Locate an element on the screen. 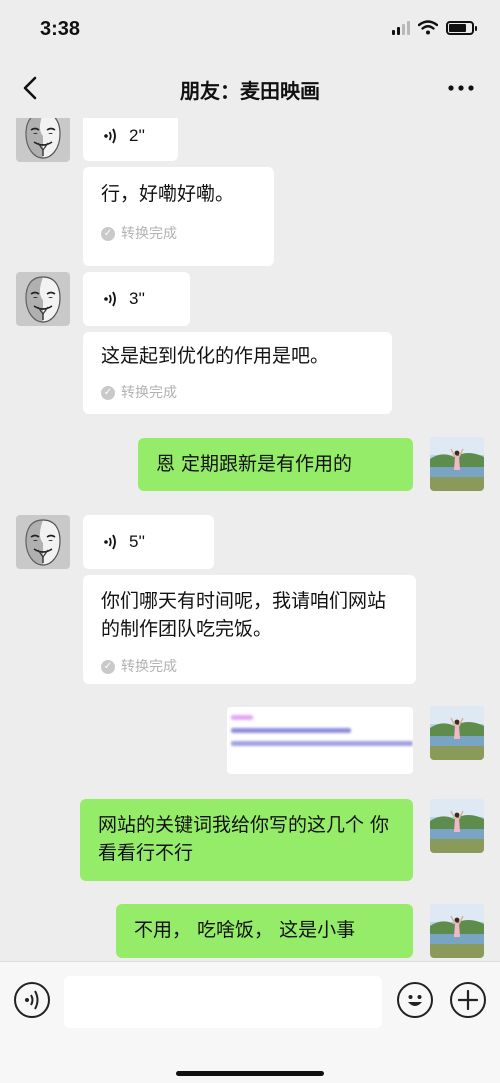  nav-bar: 朋友：麦田映画 is located at coordinates (250, 88).